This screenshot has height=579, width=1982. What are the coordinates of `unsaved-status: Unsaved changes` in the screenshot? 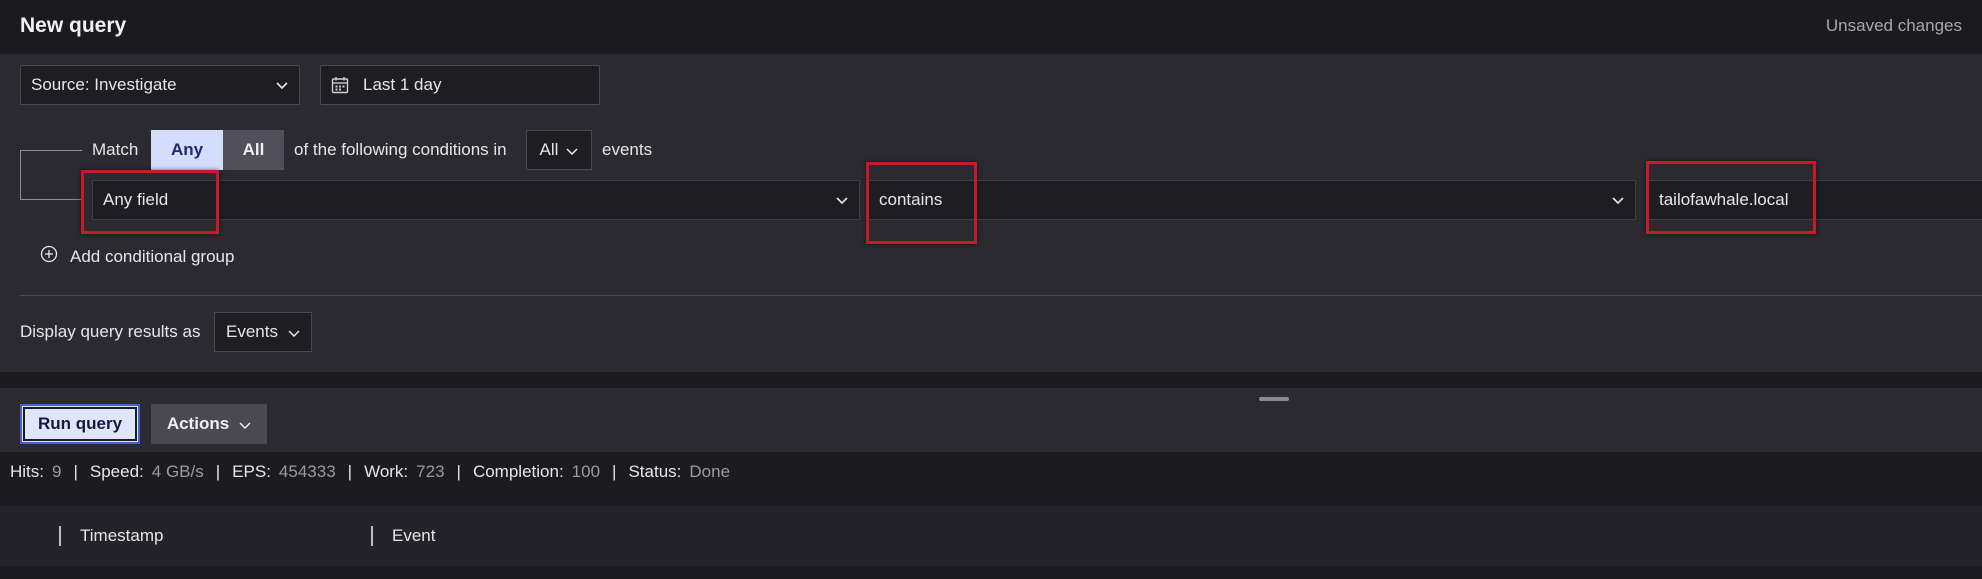 It's located at (1893, 25).